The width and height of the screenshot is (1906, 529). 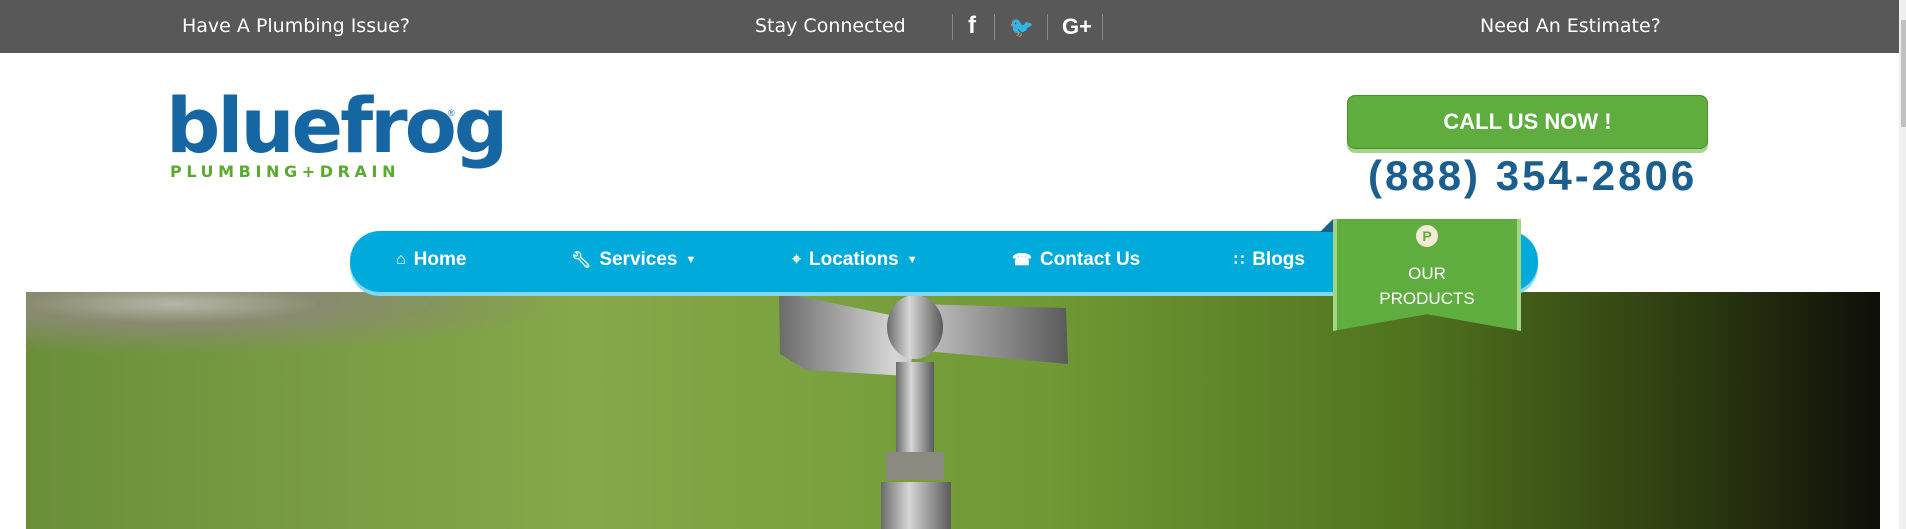 I want to click on scrollbar-thumb, so click(x=1903, y=73).